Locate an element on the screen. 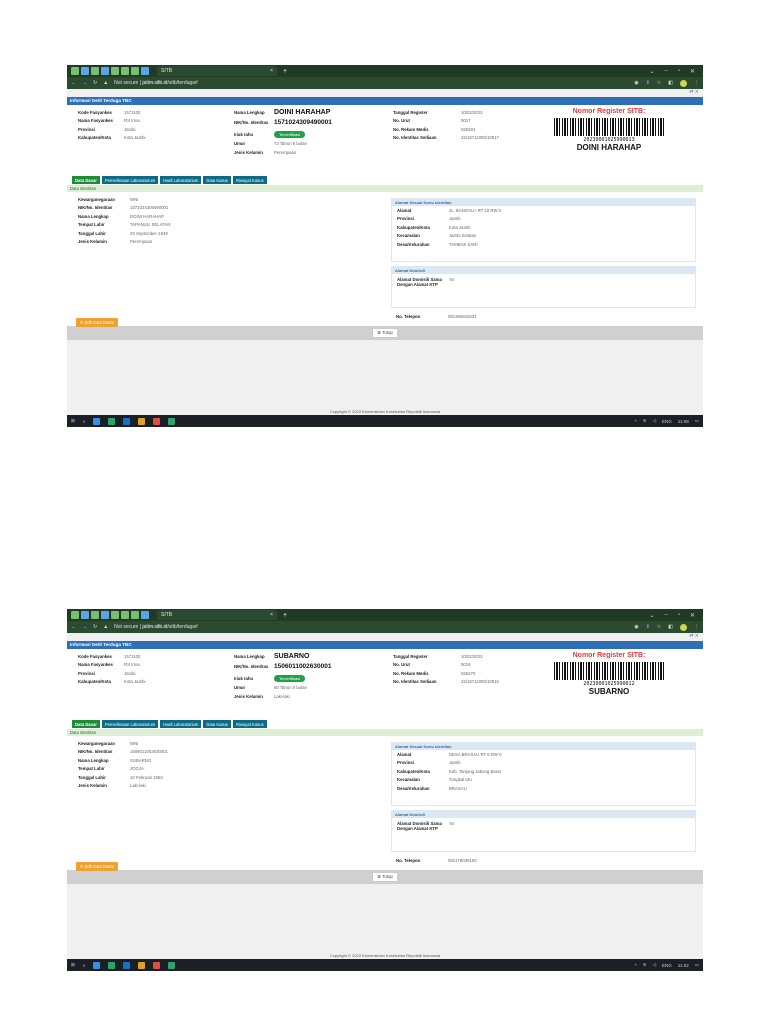 This screenshot has height=1024, width=768. barcode-icon is located at coordinates (609, 671).